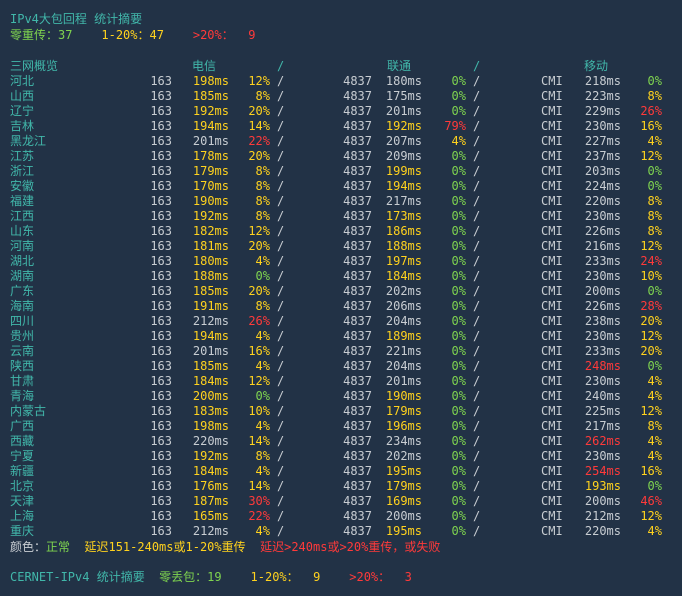 This screenshot has height=596, width=682. Describe the element at coordinates (341, 501) in the screenshot. I see `table-row: 天津 163 187ms 30% / 4837 169ms 0% / CMI 200ms 46%` at that location.